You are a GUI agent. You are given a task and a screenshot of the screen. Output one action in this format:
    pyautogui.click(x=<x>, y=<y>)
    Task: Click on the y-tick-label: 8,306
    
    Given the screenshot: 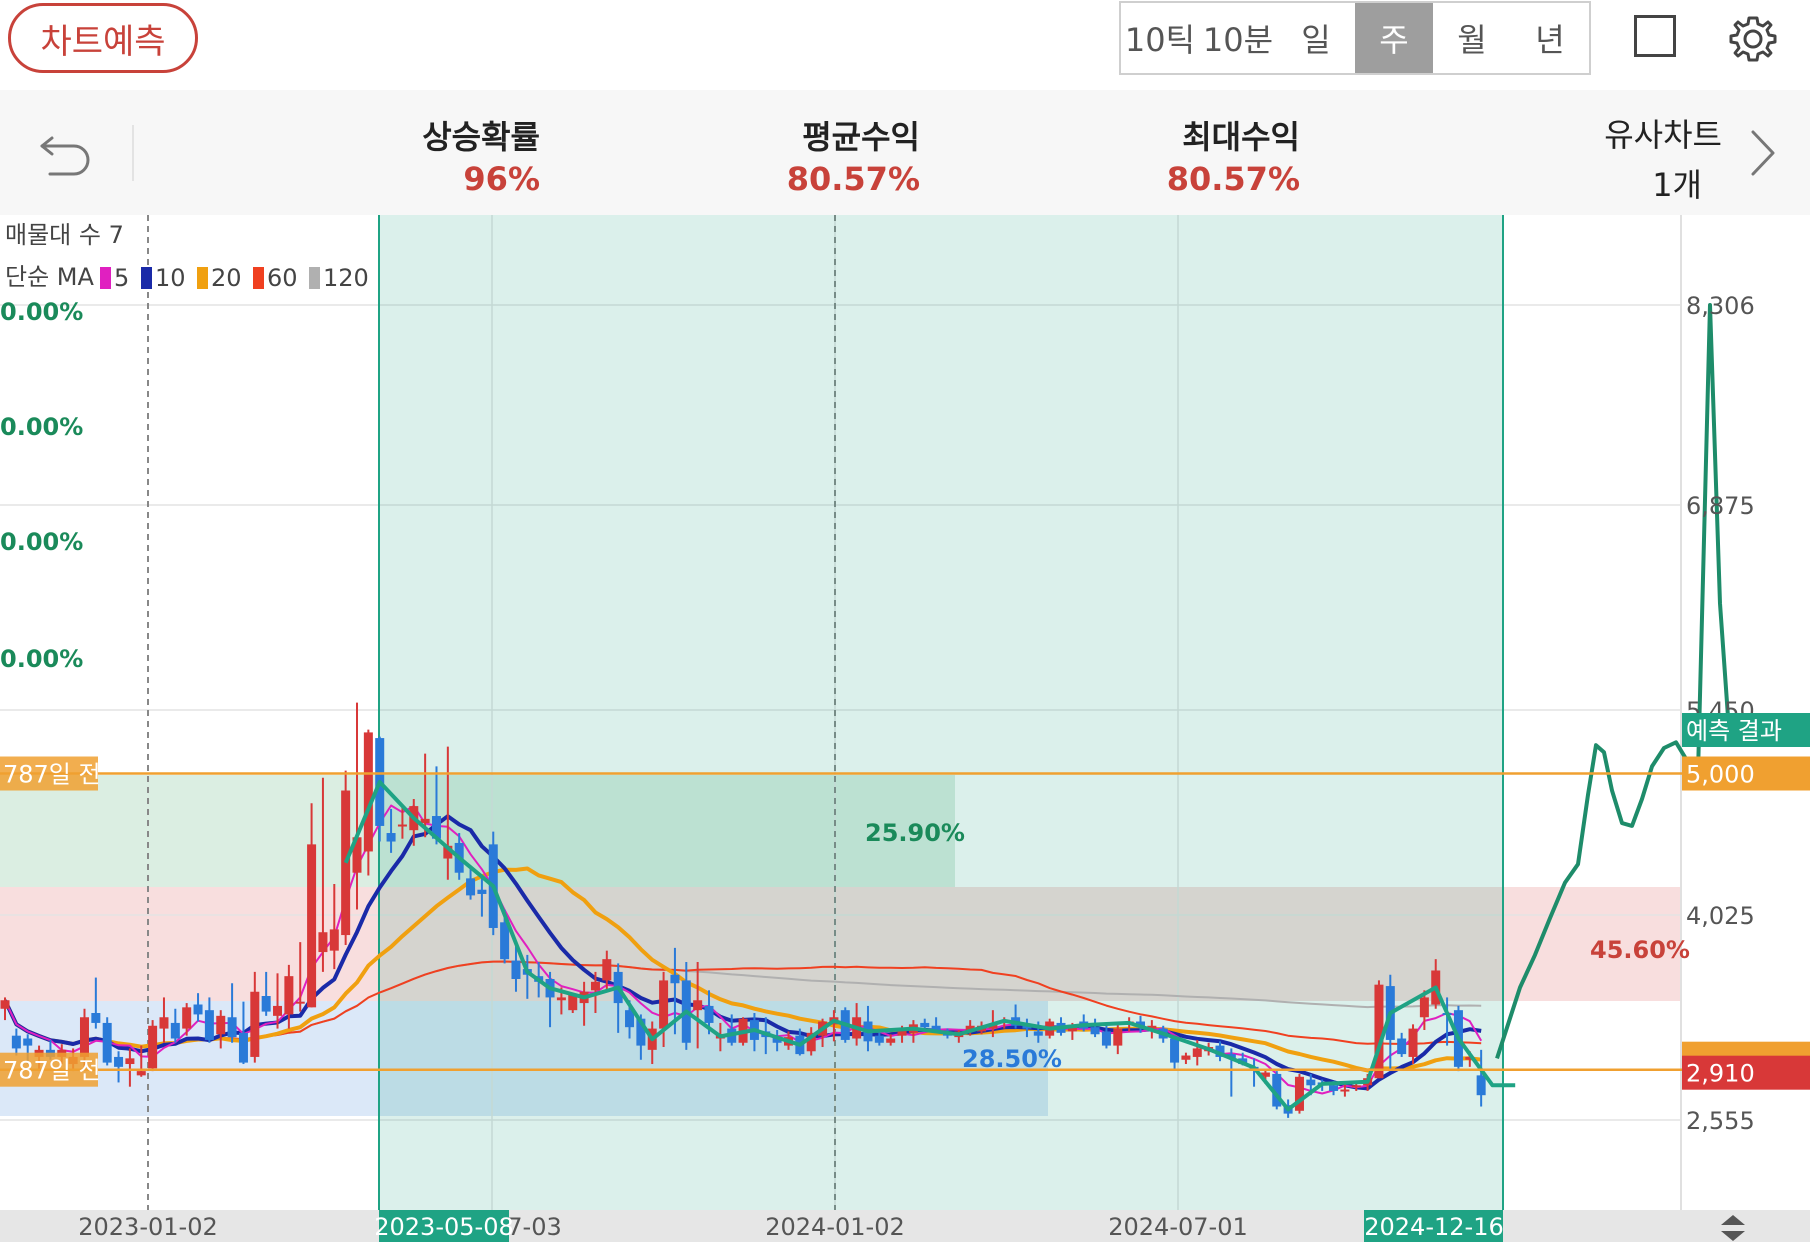 What is the action you would take?
    pyautogui.click(x=1720, y=306)
    